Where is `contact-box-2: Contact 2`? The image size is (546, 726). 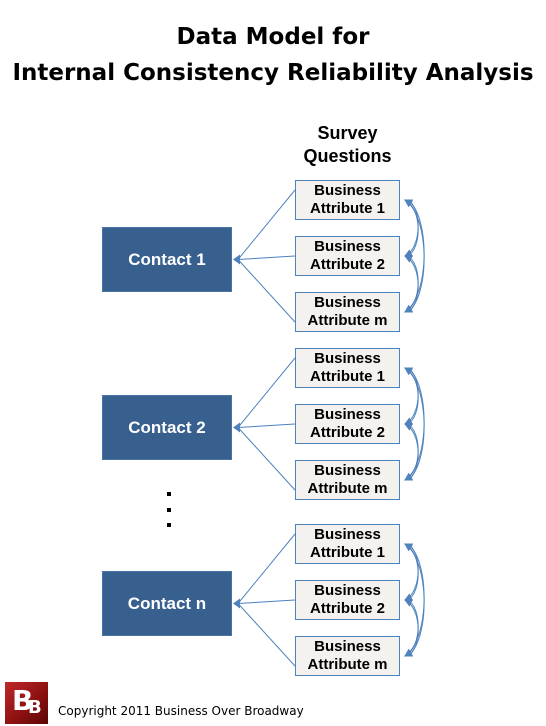
contact-box-2: Contact 2 is located at coordinates (167, 427).